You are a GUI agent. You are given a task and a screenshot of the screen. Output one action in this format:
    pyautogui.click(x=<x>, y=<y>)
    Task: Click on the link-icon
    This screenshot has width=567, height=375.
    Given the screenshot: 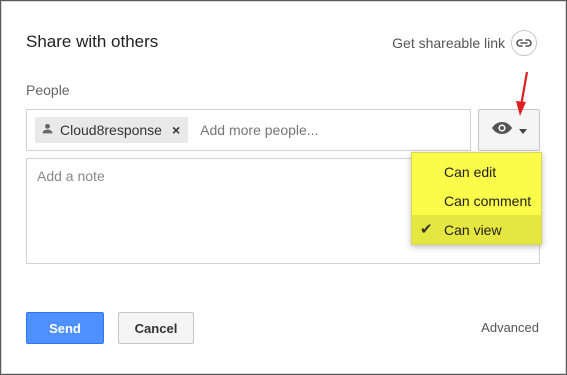 What is the action you would take?
    pyautogui.click(x=524, y=43)
    